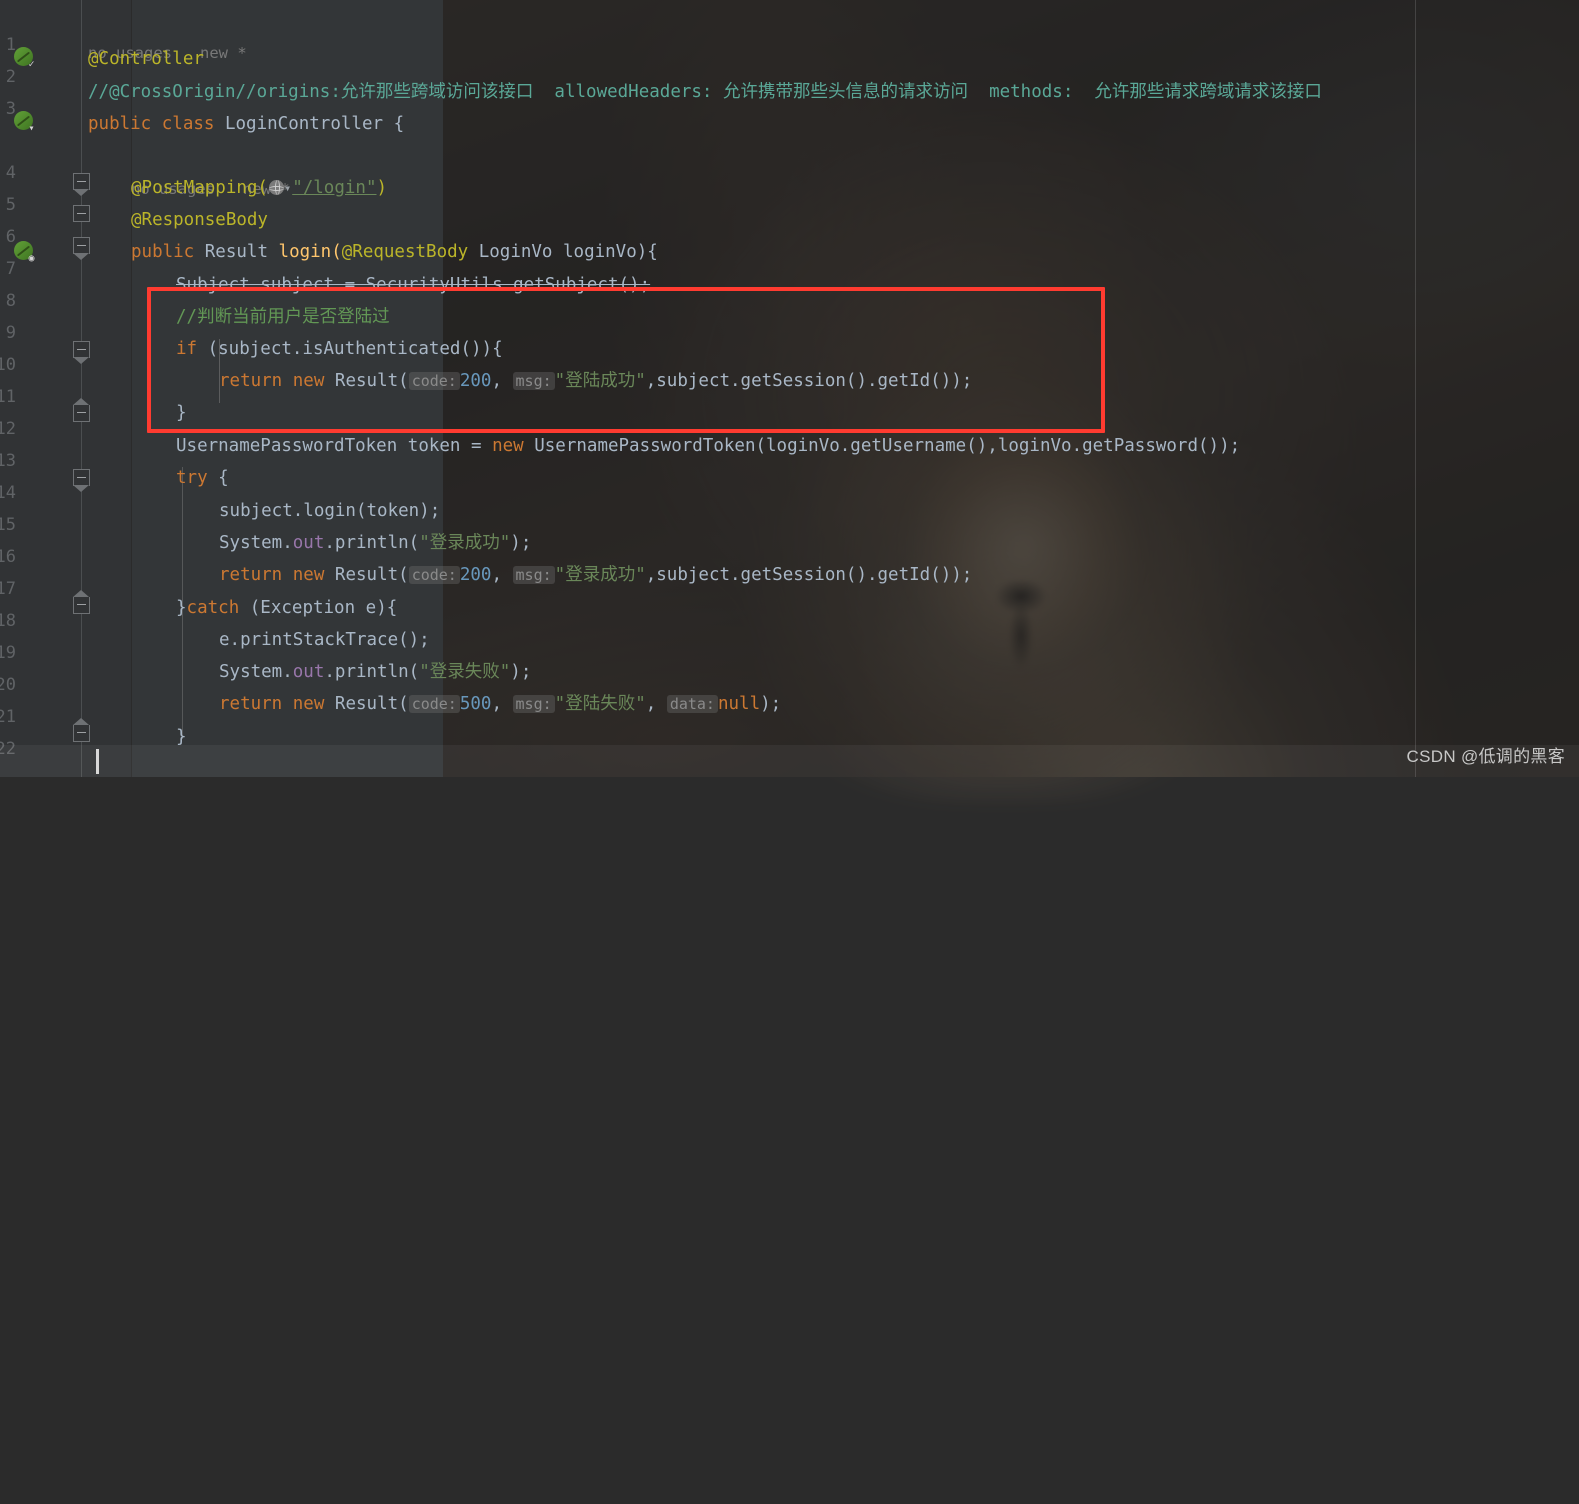 Image resolution: width=1579 pixels, height=1504 pixels. I want to click on session-call: ,subject.getSession().getId());, so click(809, 575).